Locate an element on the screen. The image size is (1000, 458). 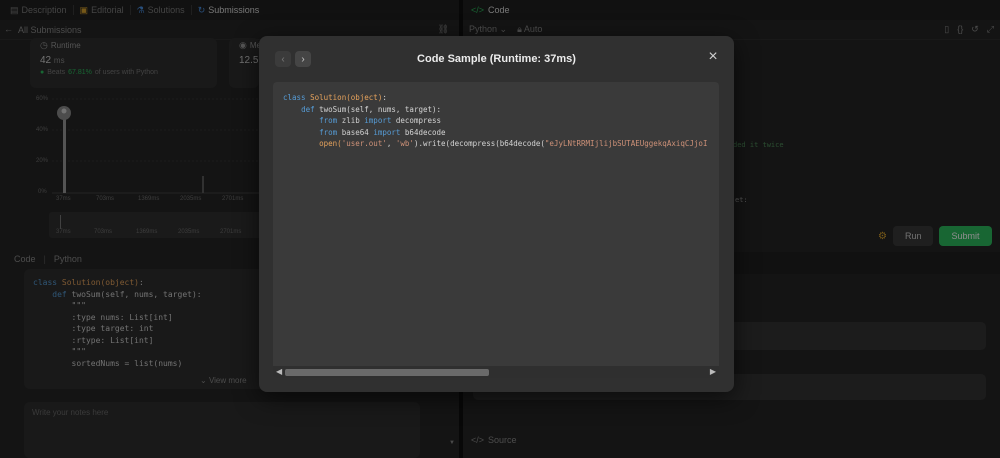
horizontal-scrollbar: ◀ ▶ is located at coordinates (496, 372).